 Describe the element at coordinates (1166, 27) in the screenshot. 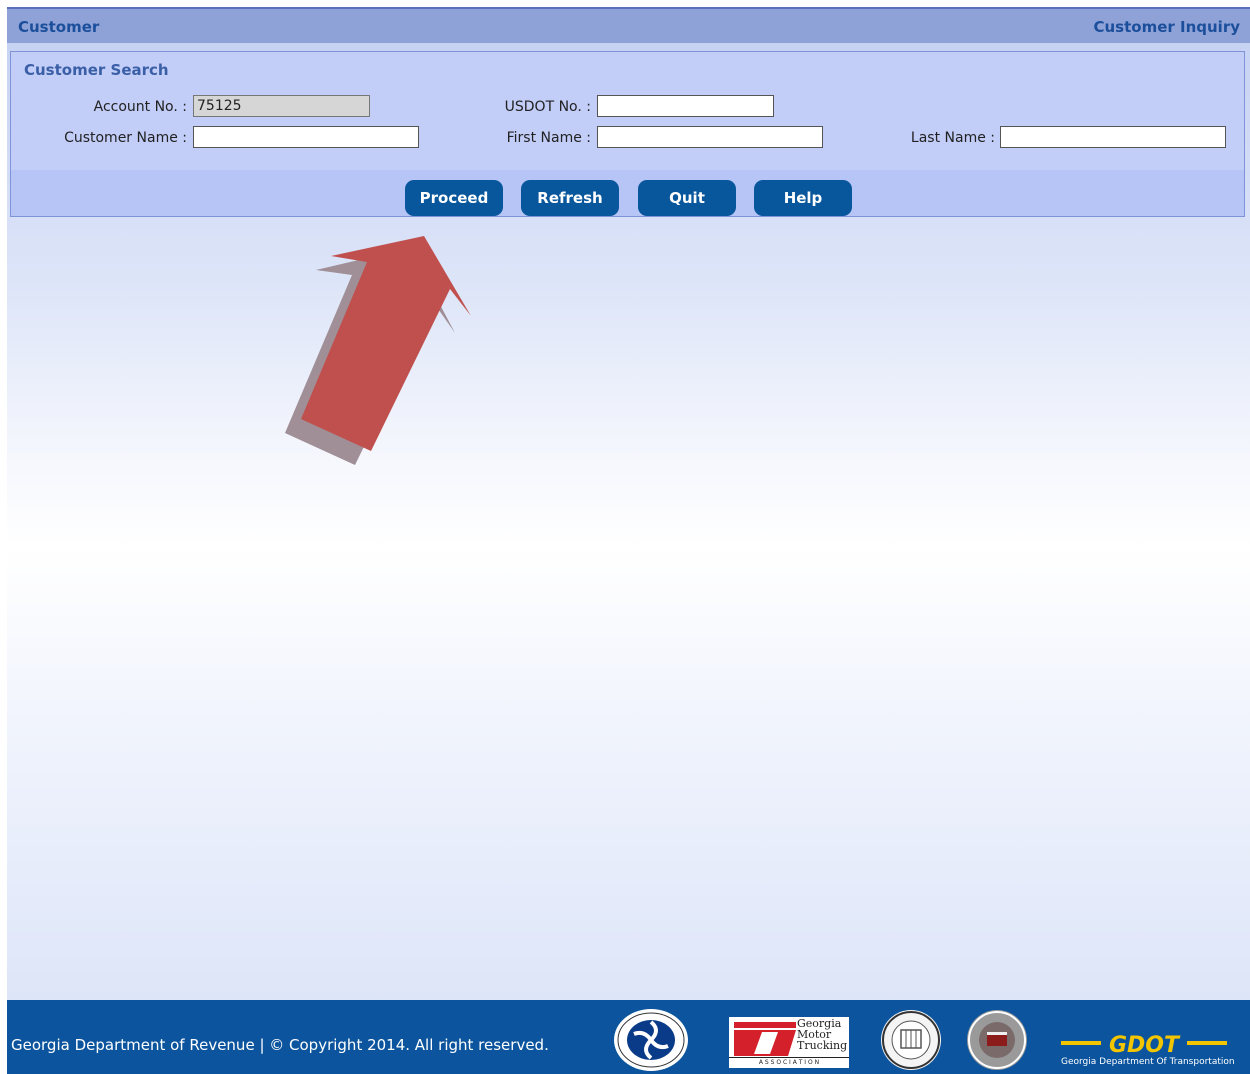

I see `page-title: Customer Inquiry` at that location.